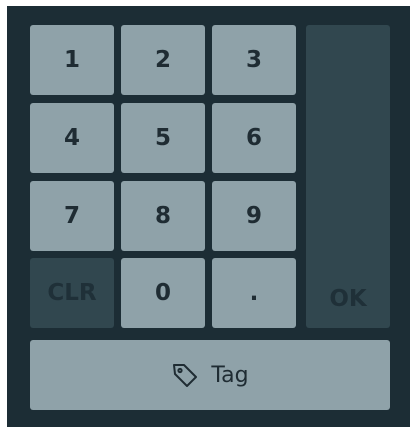 This screenshot has width=417, height=431. I want to click on ok-button-label: OK, so click(348, 299).